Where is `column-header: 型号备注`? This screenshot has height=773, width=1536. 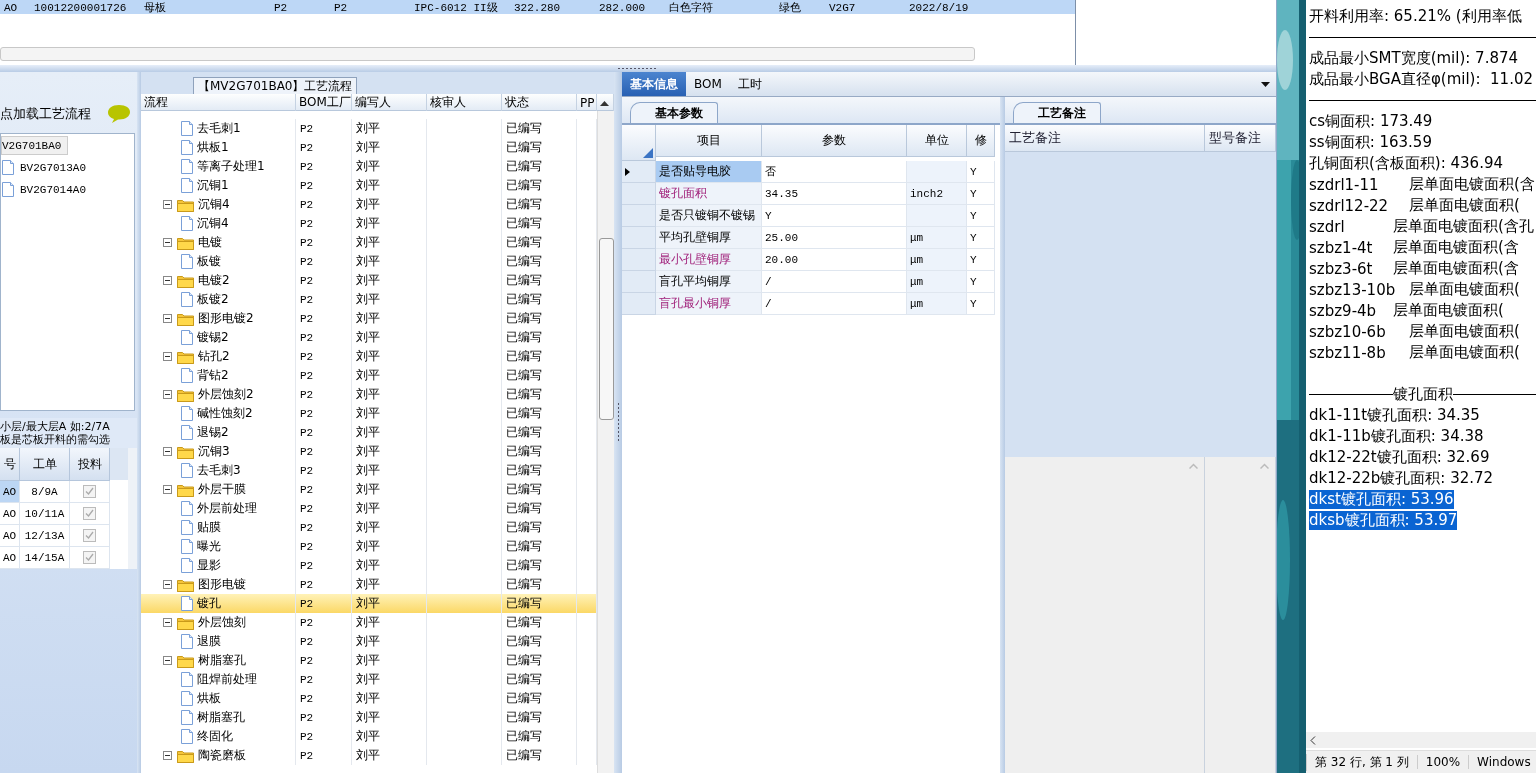
column-header: 型号备注 is located at coordinates (1240, 138).